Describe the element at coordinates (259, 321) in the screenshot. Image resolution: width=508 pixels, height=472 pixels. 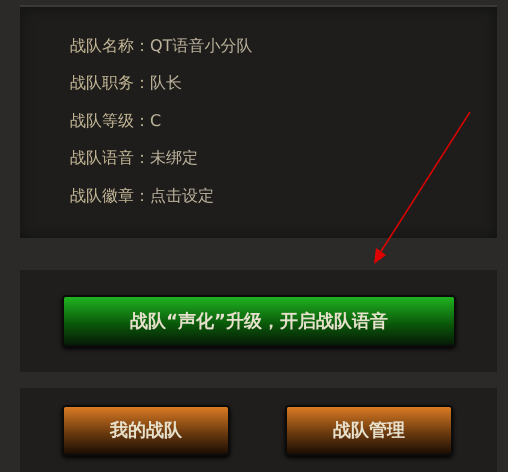
I see `upgrade-button: 战队“声化”升级，开启战队语音` at that location.